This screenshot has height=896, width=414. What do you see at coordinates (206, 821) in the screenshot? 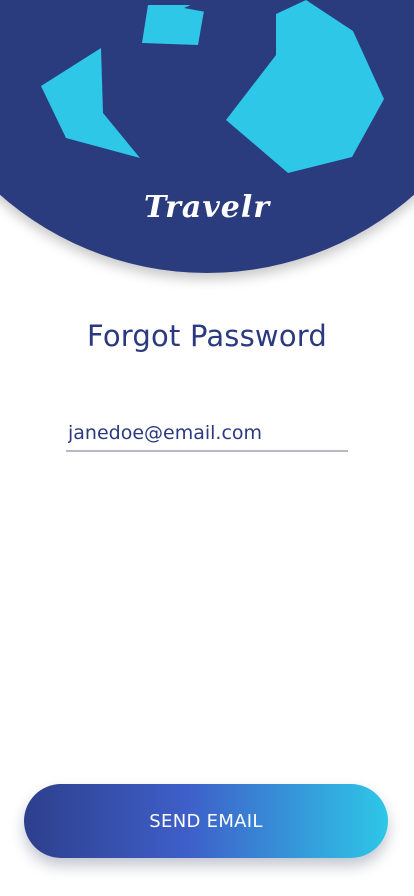
I see `send-email-button: SEND EMAIL` at bounding box center [206, 821].